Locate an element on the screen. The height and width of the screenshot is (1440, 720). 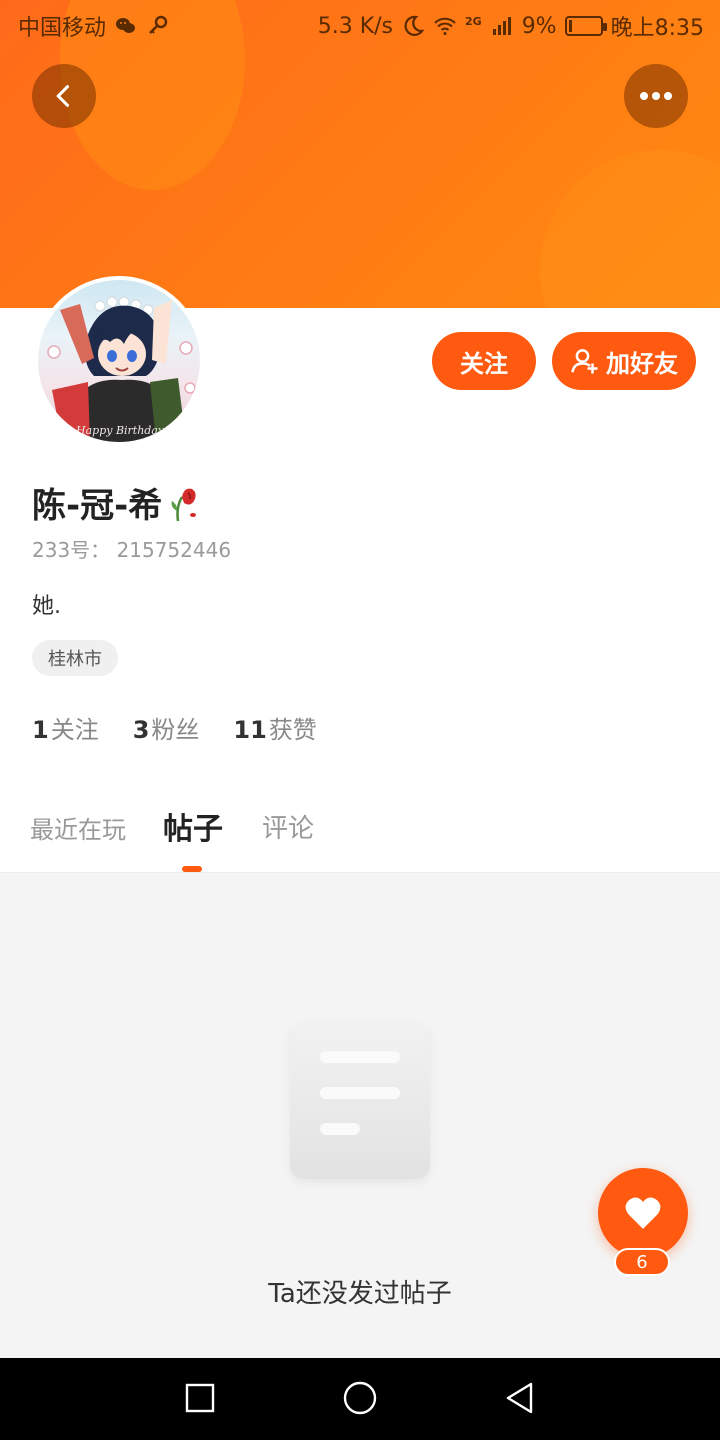
avatar: Happy Birthday is located at coordinates (119, 361).